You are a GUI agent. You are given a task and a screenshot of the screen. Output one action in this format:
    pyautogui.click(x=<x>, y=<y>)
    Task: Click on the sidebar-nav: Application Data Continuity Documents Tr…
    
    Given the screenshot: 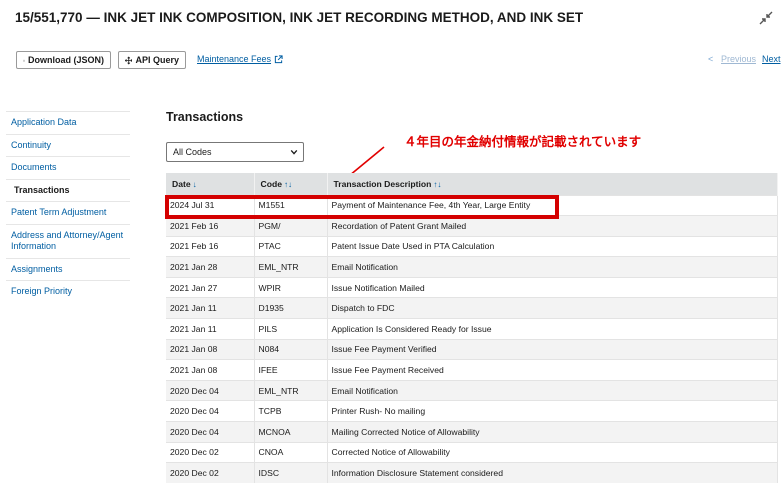 What is the action you would take?
    pyautogui.click(x=68, y=207)
    